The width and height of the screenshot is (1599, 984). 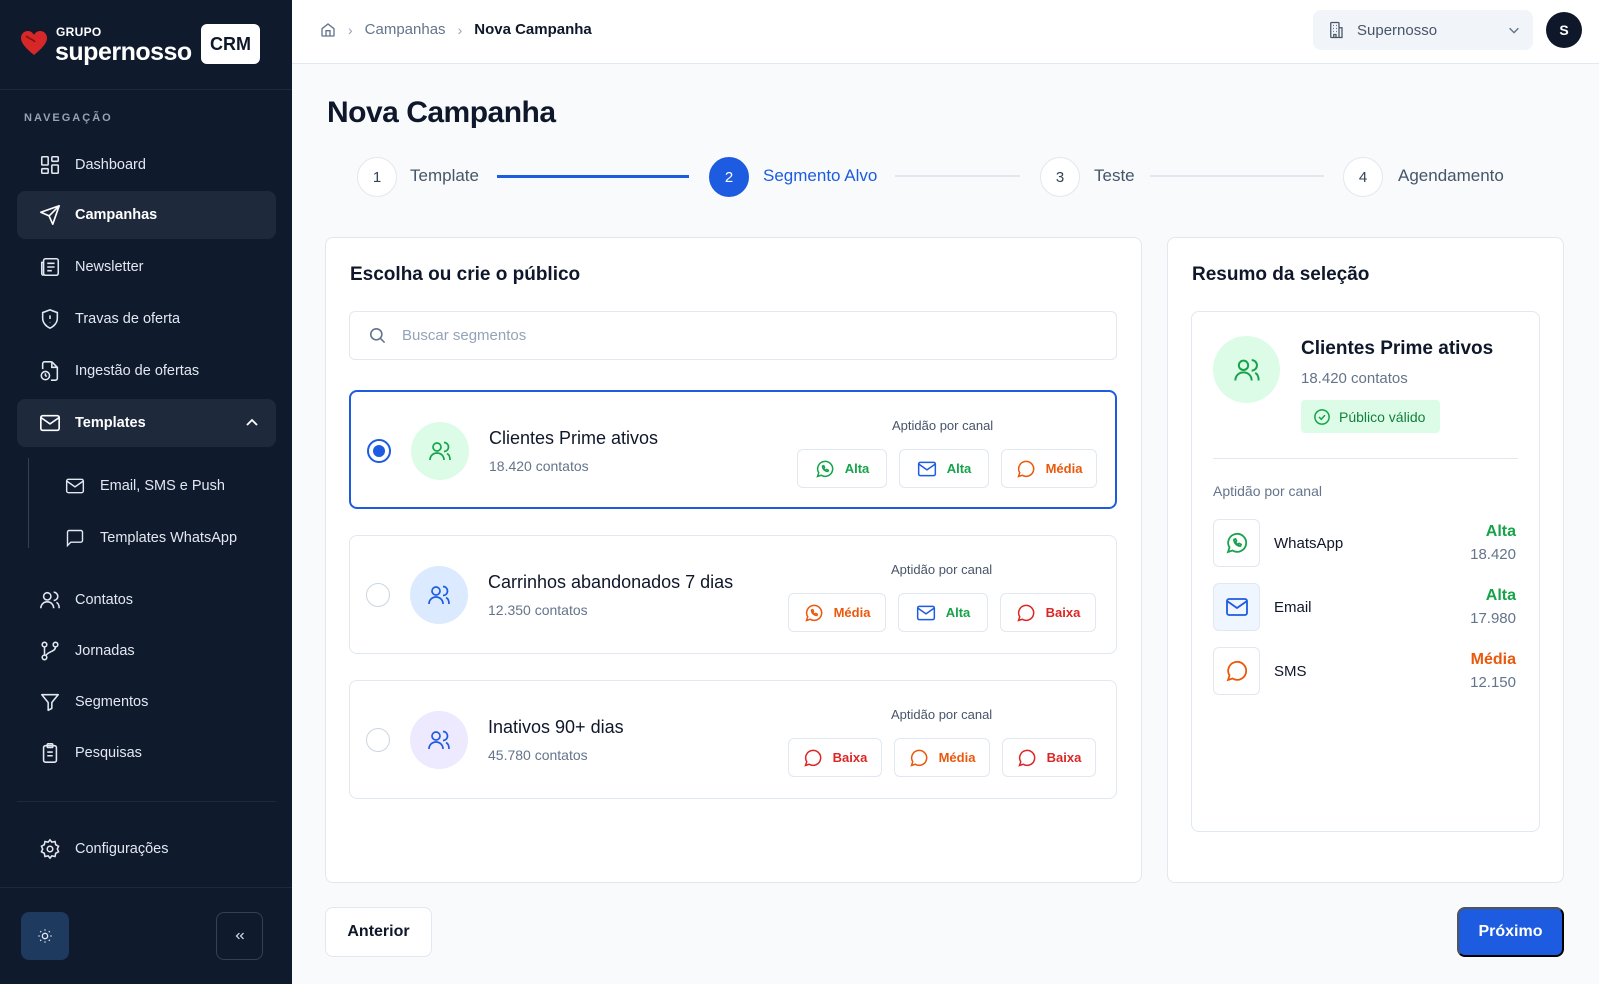 I want to click on breadcrumb-campanhas: Campanhas, so click(x=405, y=29).